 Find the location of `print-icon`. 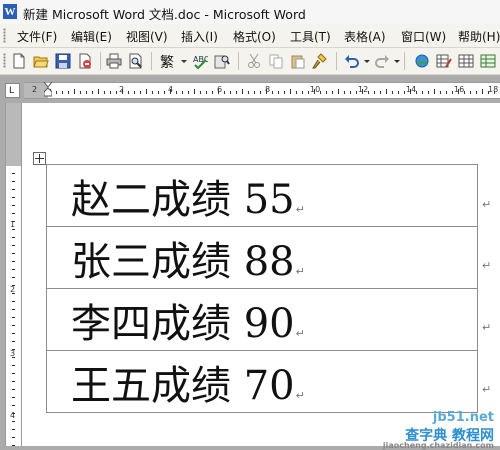

print-icon is located at coordinates (114, 61).